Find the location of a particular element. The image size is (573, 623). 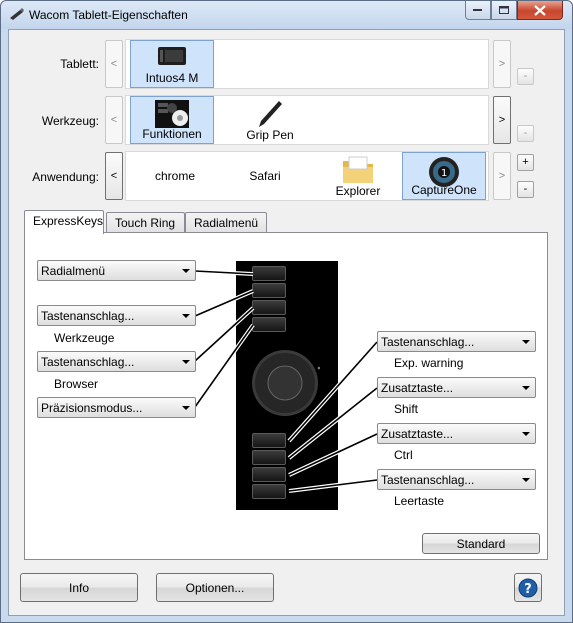

pen-icon is located at coordinates (270, 115).